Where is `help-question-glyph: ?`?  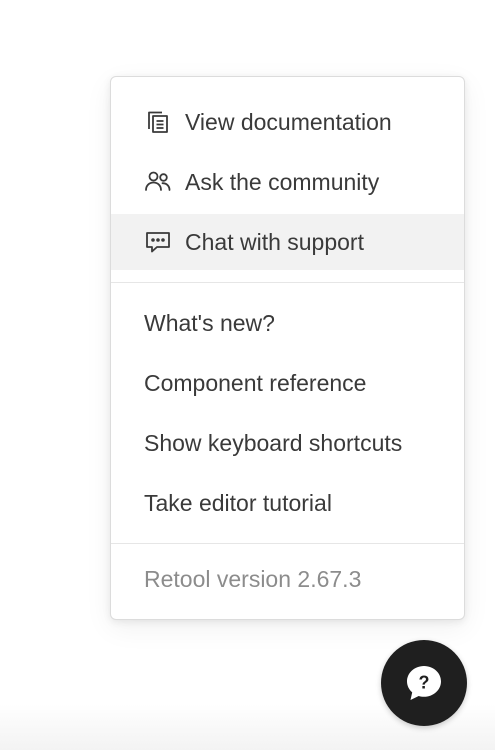 help-question-glyph: ? is located at coordinates (424, 683).